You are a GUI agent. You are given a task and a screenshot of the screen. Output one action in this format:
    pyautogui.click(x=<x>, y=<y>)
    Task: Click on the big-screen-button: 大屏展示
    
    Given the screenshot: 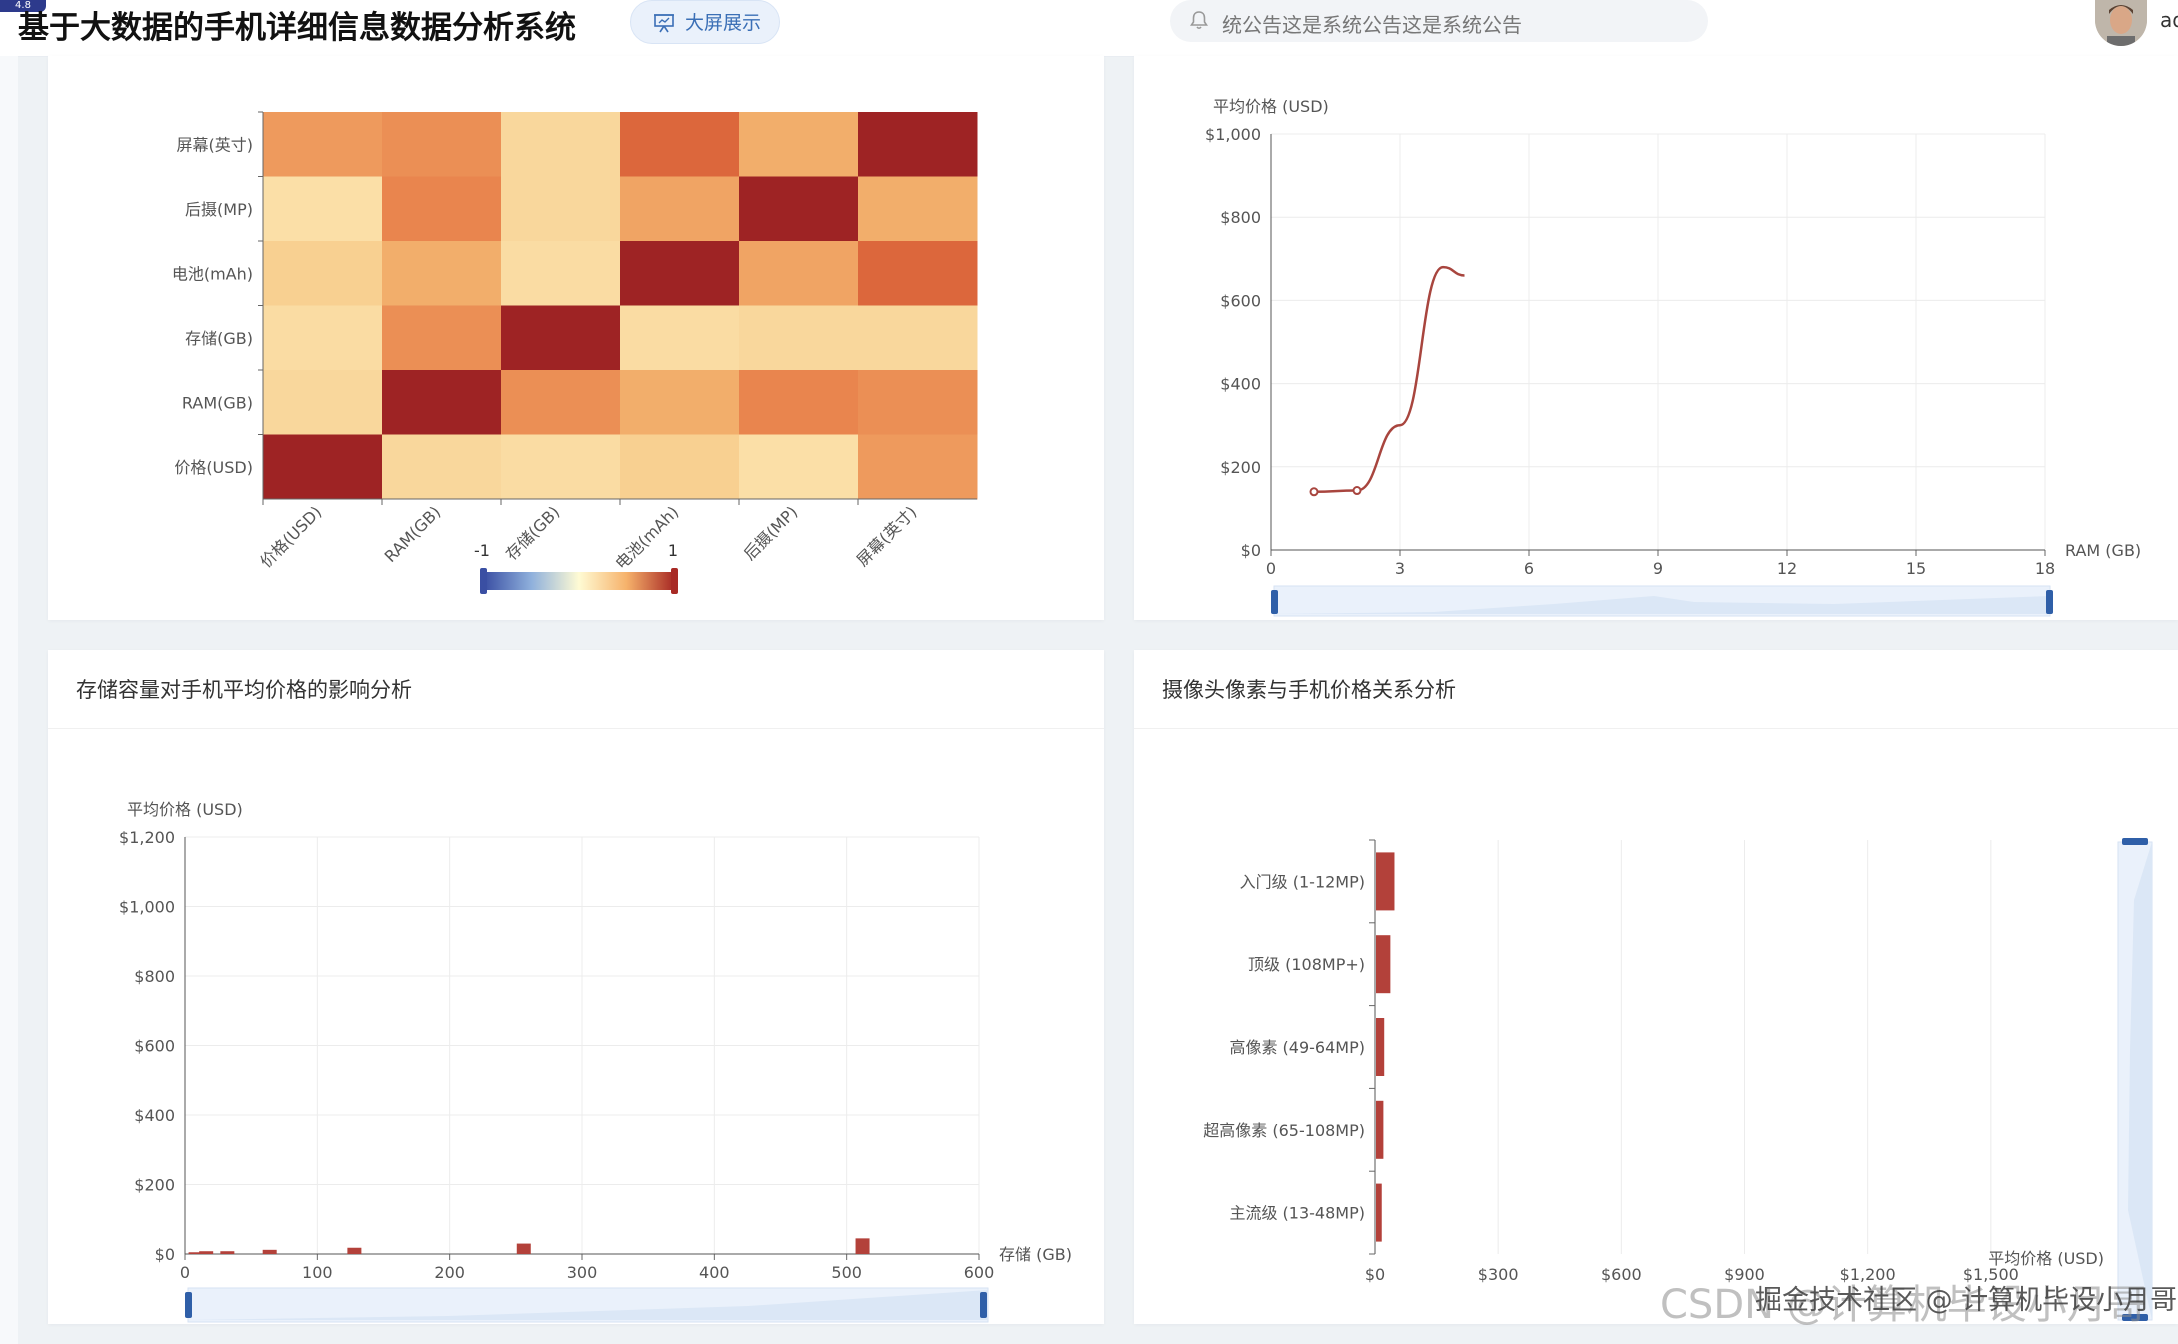 What is the action you would take?
    pyautogui.click(x=705, y=22)
    